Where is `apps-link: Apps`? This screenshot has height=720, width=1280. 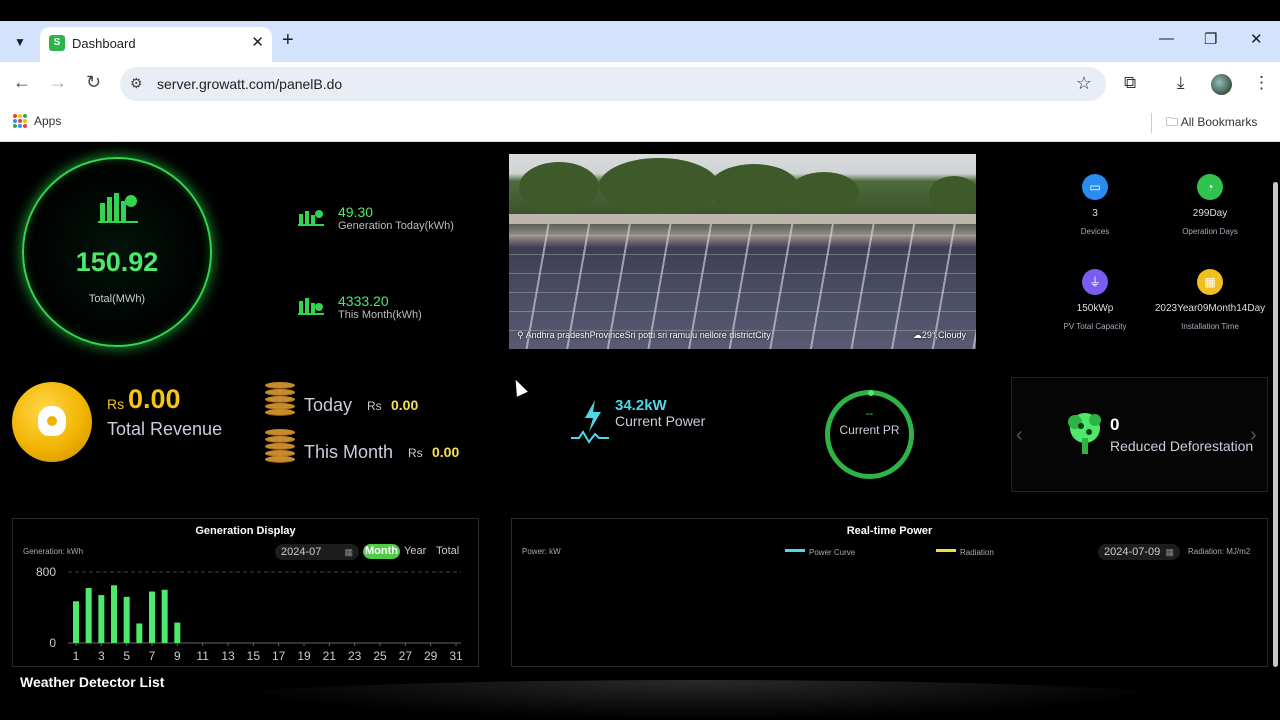
apps-link: Apps is located at coordinates (47, 121).